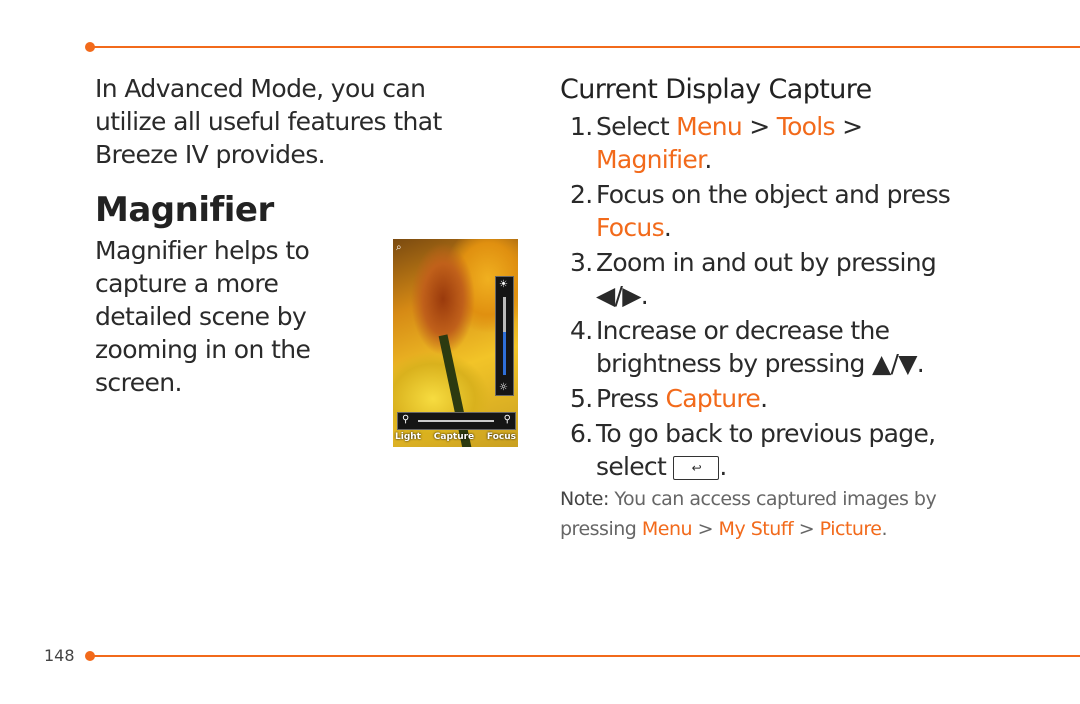 This screenshot has height=704, width=1080. I want to click on zoom-in-icon: ⚲, so click(507, 419).